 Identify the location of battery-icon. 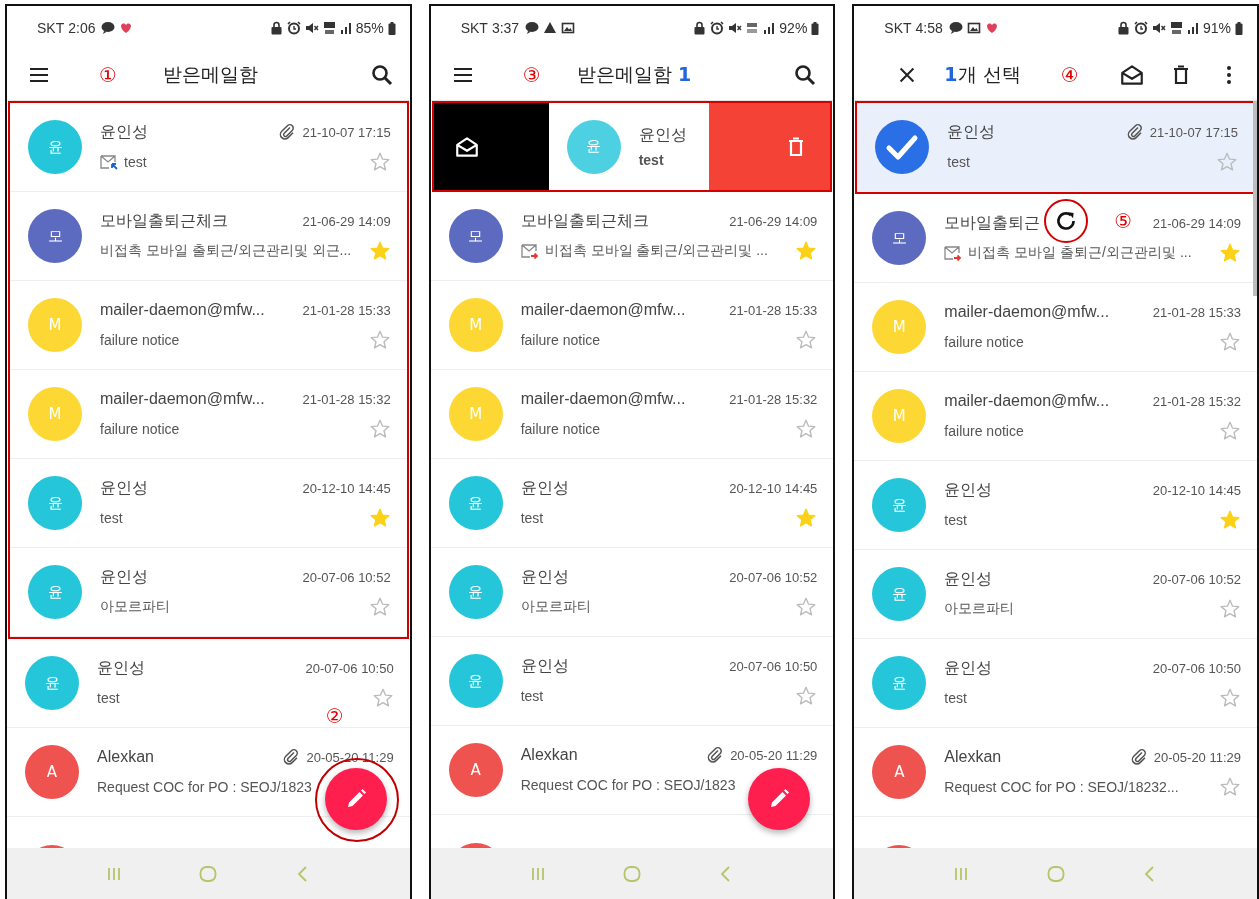
(815, 28).